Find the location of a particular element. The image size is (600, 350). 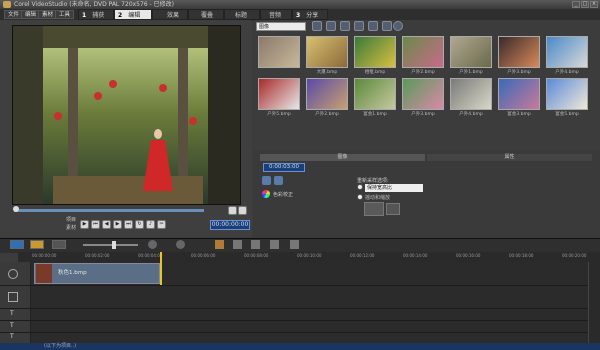

record-icon is located at coordinates (219, 244).